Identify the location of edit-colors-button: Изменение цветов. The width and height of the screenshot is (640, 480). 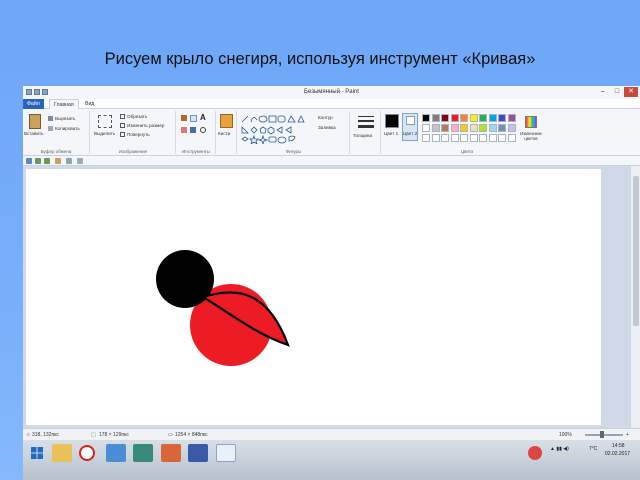
(531, 136).